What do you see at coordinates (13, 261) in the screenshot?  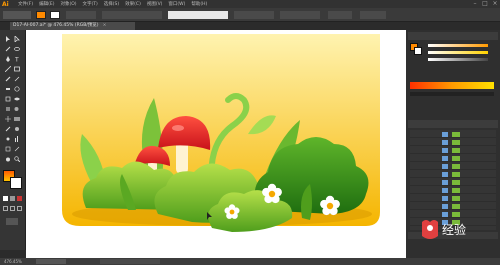 I see `zoom-level: 476.45%` at bounding box center [13, 261].